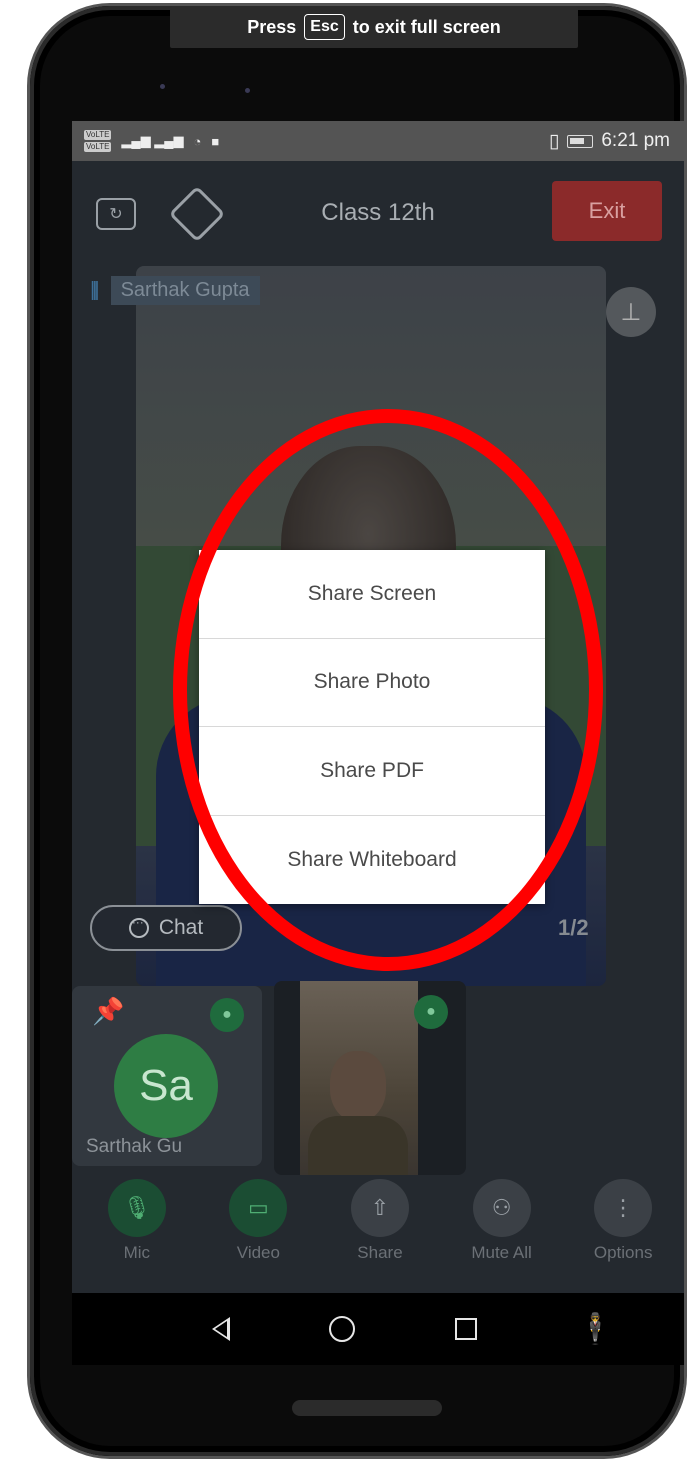 The width and height of the screenshot is (696, 1461). I want to click on signal-icon: ▂▄▆ ▂▄▆, so click(152, 140).